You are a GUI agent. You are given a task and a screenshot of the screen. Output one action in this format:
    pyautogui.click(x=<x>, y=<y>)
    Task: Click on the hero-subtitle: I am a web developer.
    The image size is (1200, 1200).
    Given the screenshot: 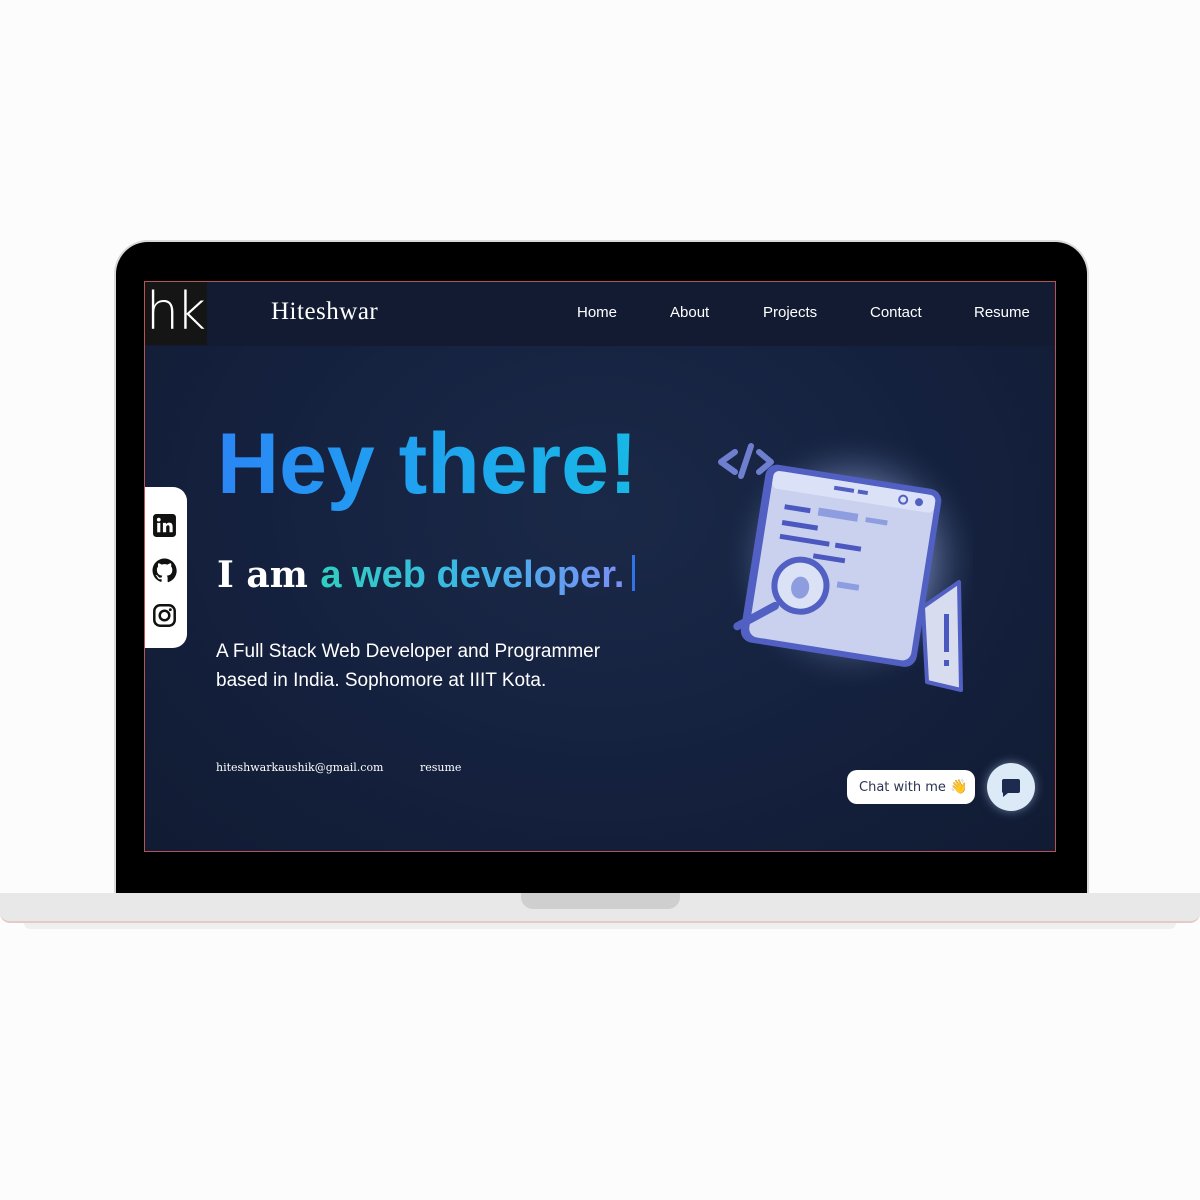 What is the action you would take?
    pyautogui.click(x=426, y=579)
    